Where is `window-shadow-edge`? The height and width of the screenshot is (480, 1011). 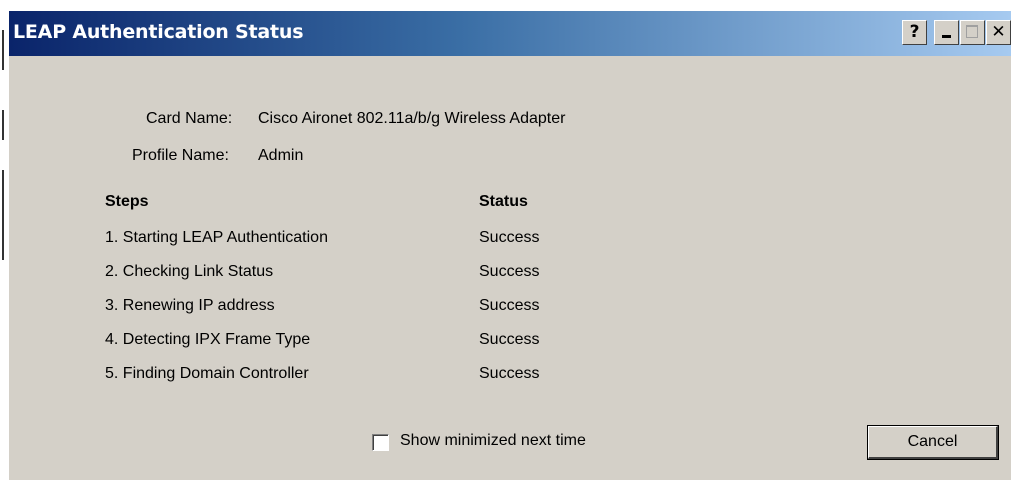
window-shadow-edge is located at coordinates (4, 240).